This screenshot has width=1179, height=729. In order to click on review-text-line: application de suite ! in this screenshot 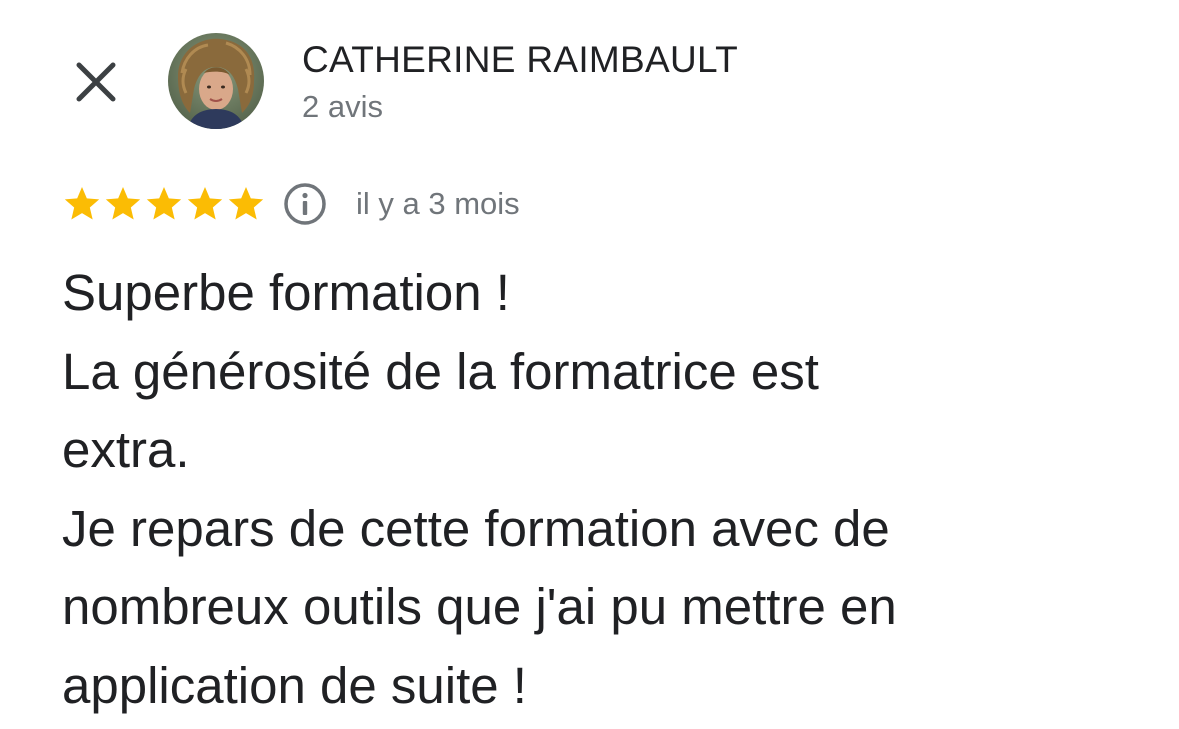, I will do `click(294, 685)`.